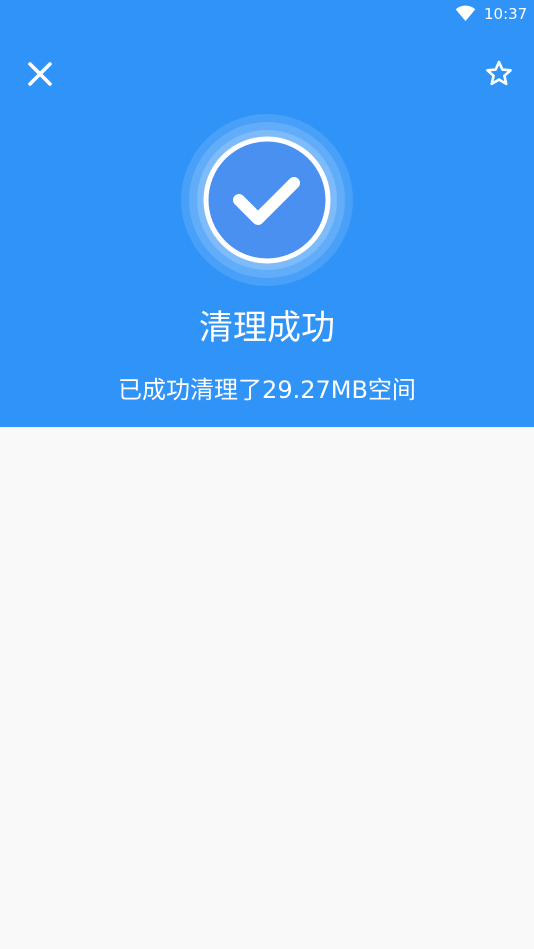 The width and height of the screenshot is (534, 949). I want to click on result-title: 清理成功, so click(267, 328).